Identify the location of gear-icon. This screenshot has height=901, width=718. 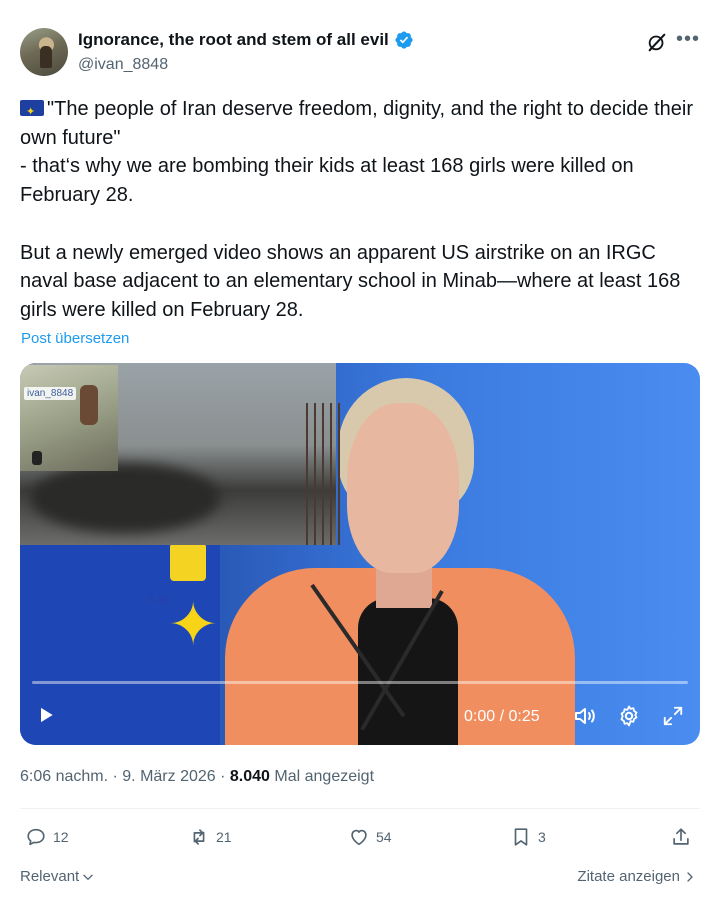
(629, 716).